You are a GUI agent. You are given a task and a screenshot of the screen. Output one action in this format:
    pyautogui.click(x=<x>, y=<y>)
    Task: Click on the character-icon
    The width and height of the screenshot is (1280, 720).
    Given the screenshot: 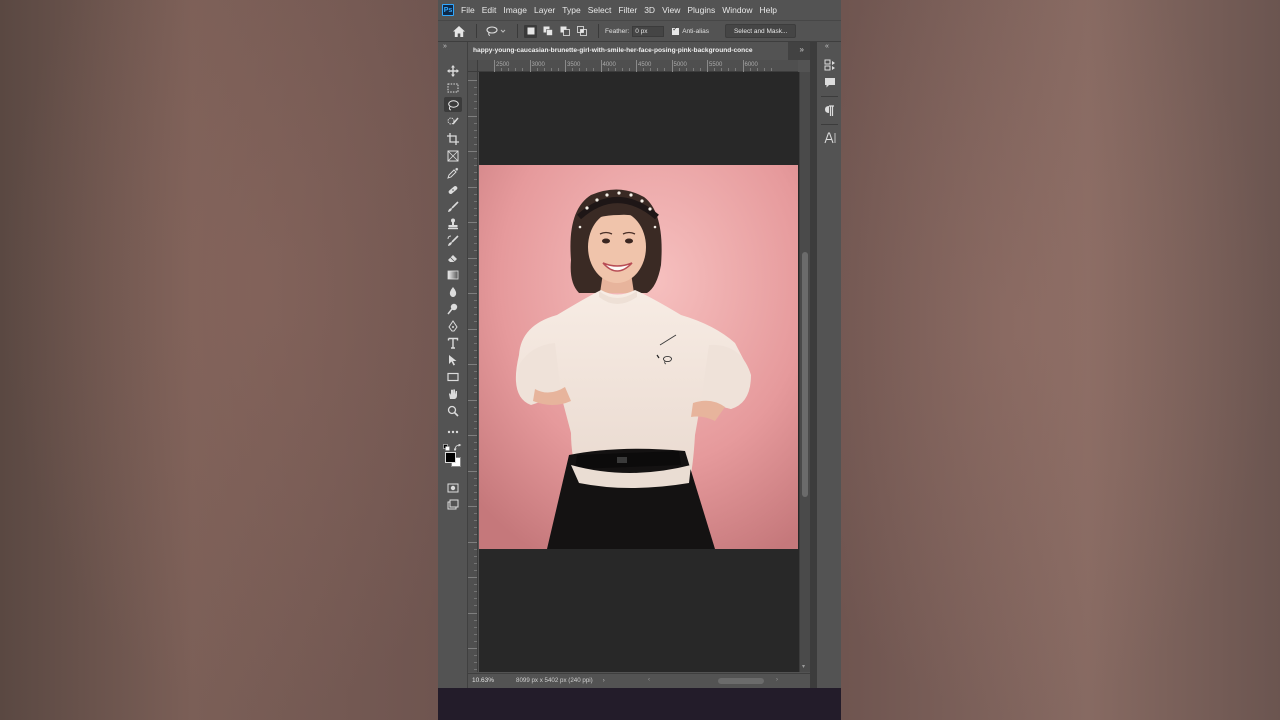 What is the action you would take?
    pyautogui.click(x=830, y=138)
    